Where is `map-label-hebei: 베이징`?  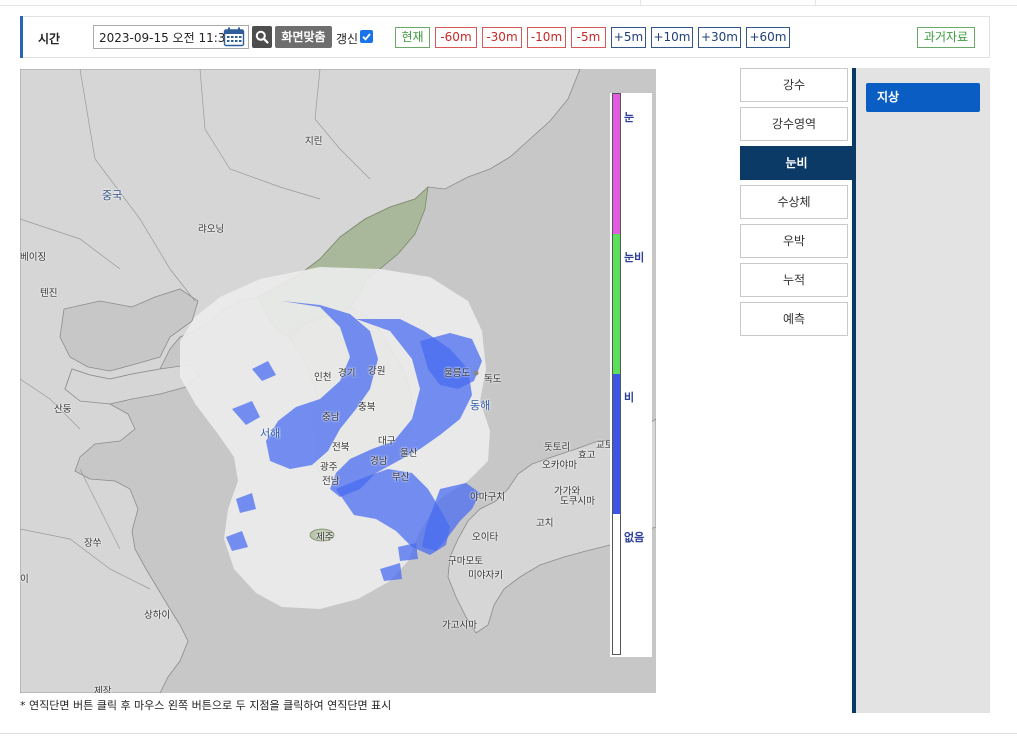 map-label-hebei: 베이징 is located at coordinates (33, 257).